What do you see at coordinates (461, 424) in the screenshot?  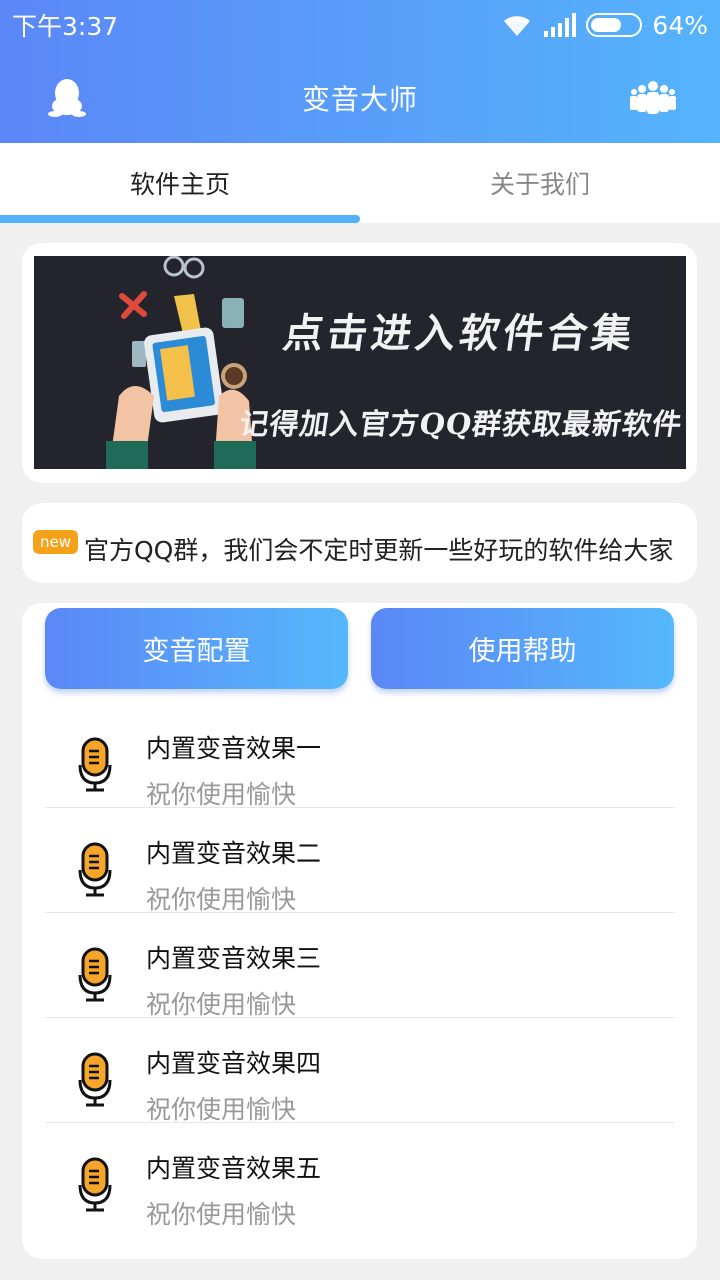 I see `banner-subline: 记得加入官方QQ群获取最新软件` at bounding box center [461, 424].